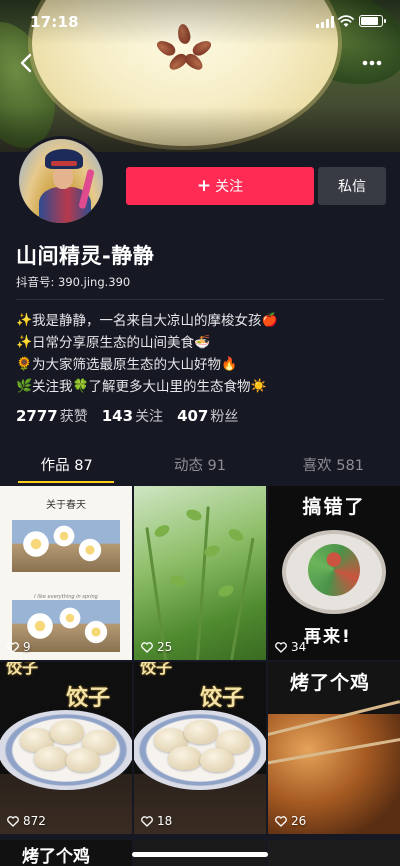 The image size is (400, 866). What do you see at coordinates (328, 637) in the screenshot?
I see `thumb-text: 再来!` at bounding box center [328, 637].